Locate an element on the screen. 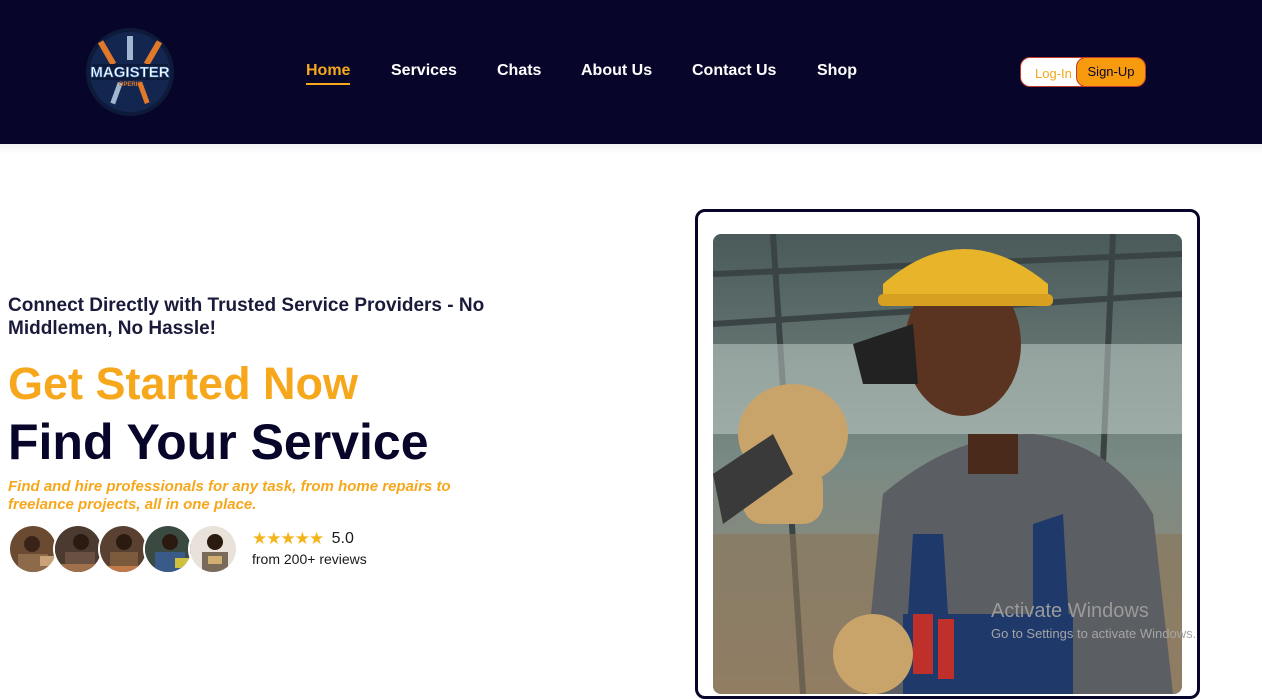  login-button: Log-In is located at coordinates (1053, 73).